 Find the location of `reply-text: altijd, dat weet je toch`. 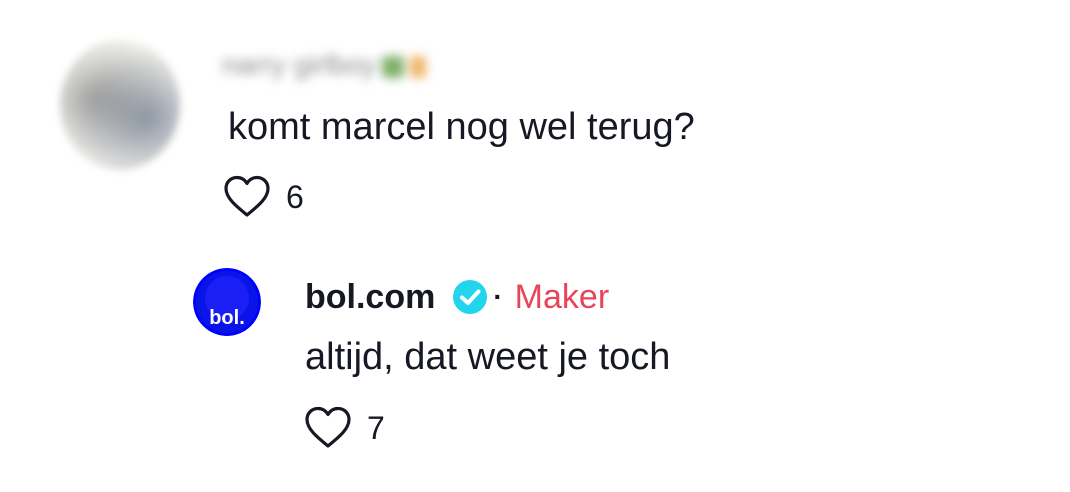

reply-text: altijd, dat weet je toch is located at coordinates (488, 357).